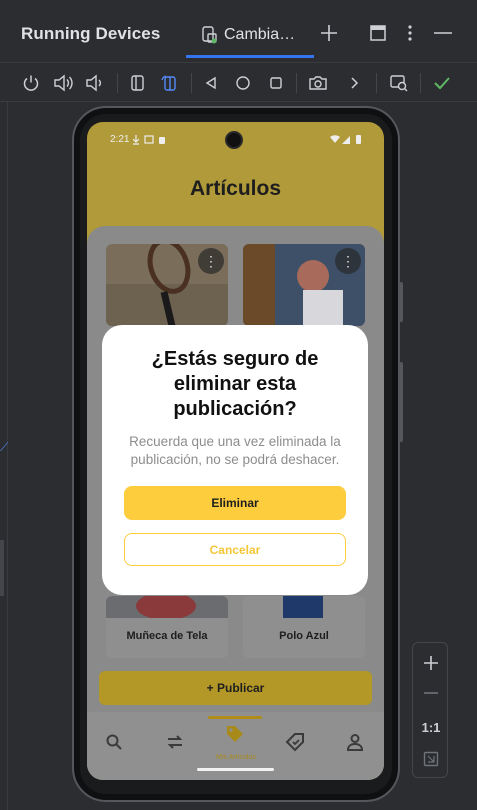 The width and height of the screenshot is (477, 810). I want to click on more-actions-icon, so click(354, 83).